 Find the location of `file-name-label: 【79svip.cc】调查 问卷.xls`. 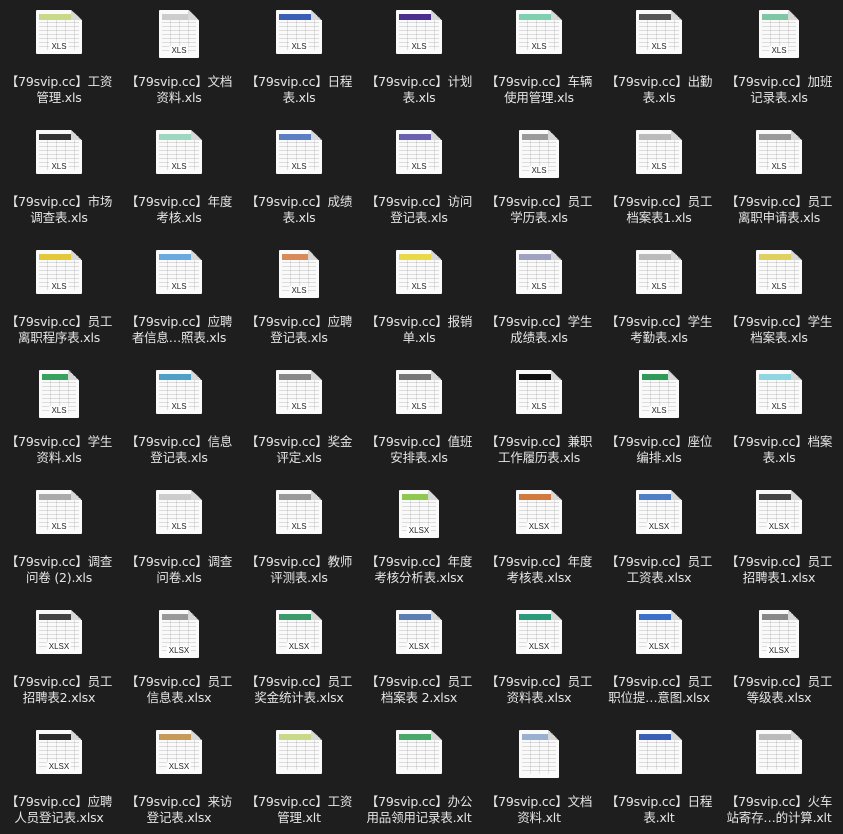

file-name-label: 【79svip.cc】调查 问卷.xls is located at coordinates (179, 570).